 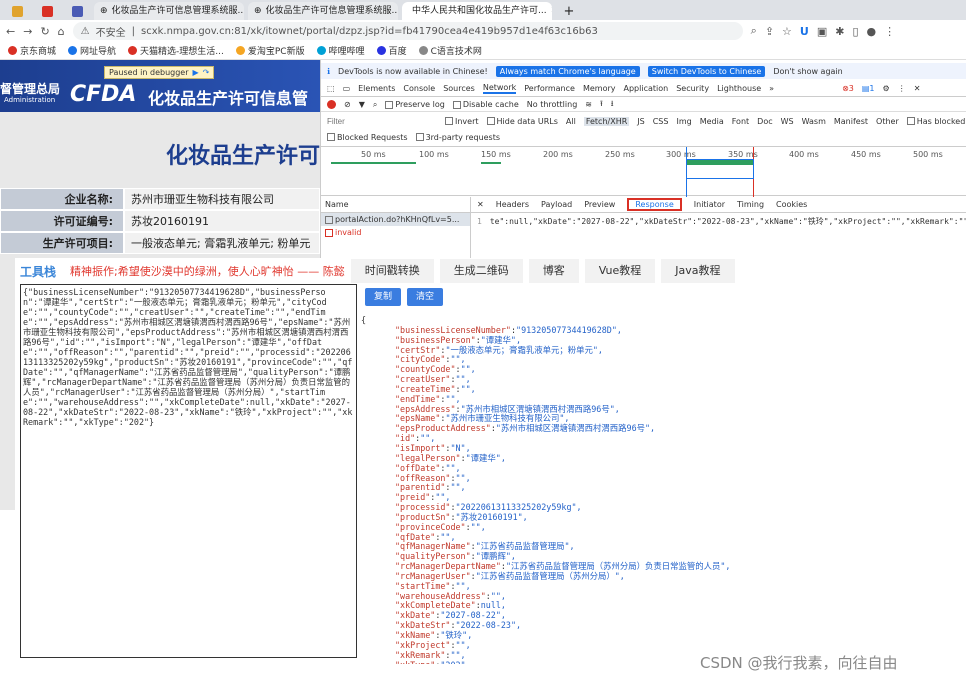 What do you see at coordinates (601, 104) in the screenshot?
I see `upload-icon: ⭱` at bounding box center [601, 104].